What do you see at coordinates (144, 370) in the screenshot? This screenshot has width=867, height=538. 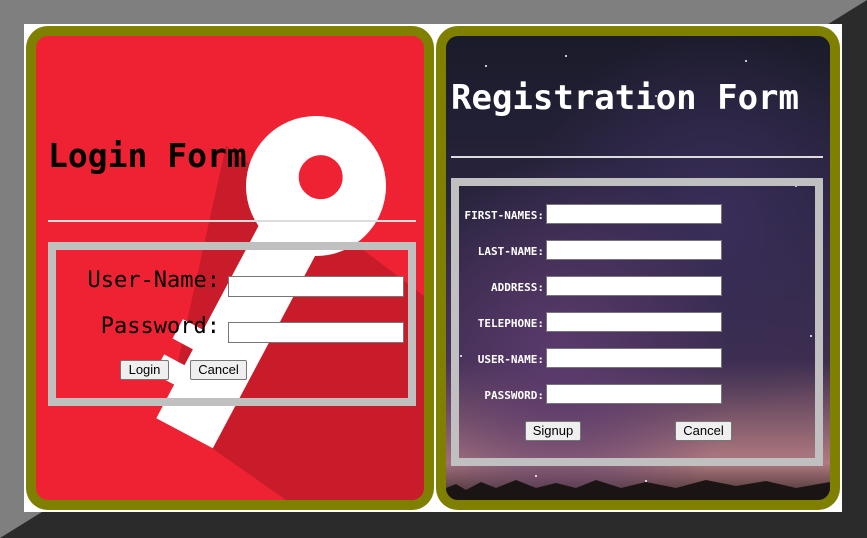 I see `login-button: Login` at bounding box center [144, 370].